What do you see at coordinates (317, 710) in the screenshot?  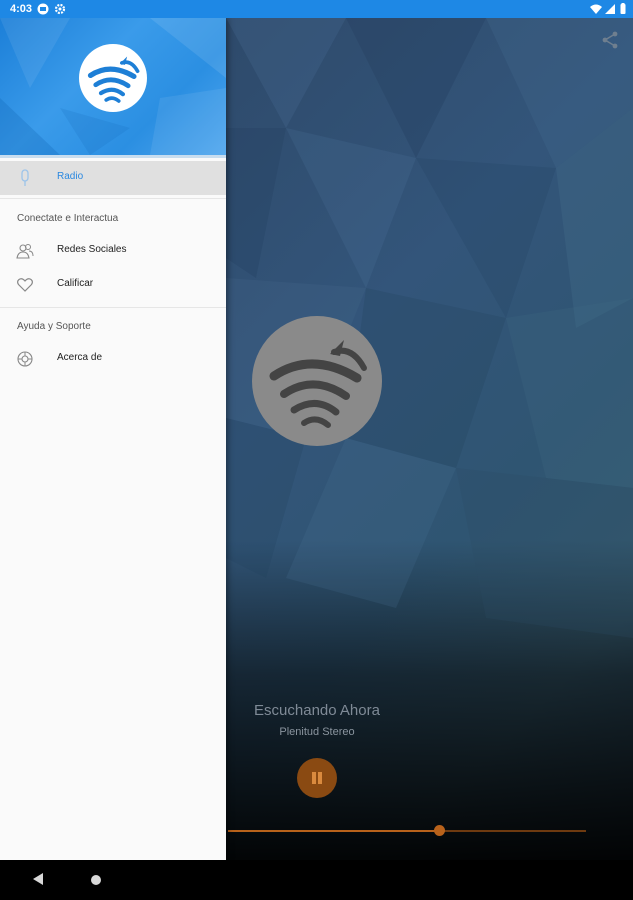 I see `now-playing-label: Escuchando Ahora` at bounding box center [317, 710].